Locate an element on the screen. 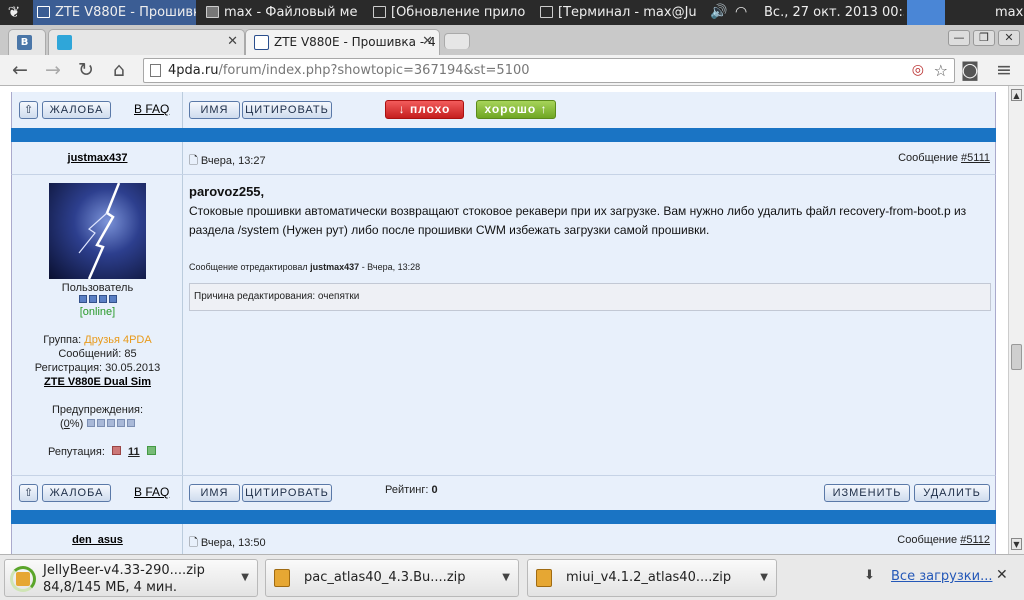 The image size is (1024, 600). taskbar-item-browser: ZTE V880E - Прошивка is located at coordinates (114, 12).